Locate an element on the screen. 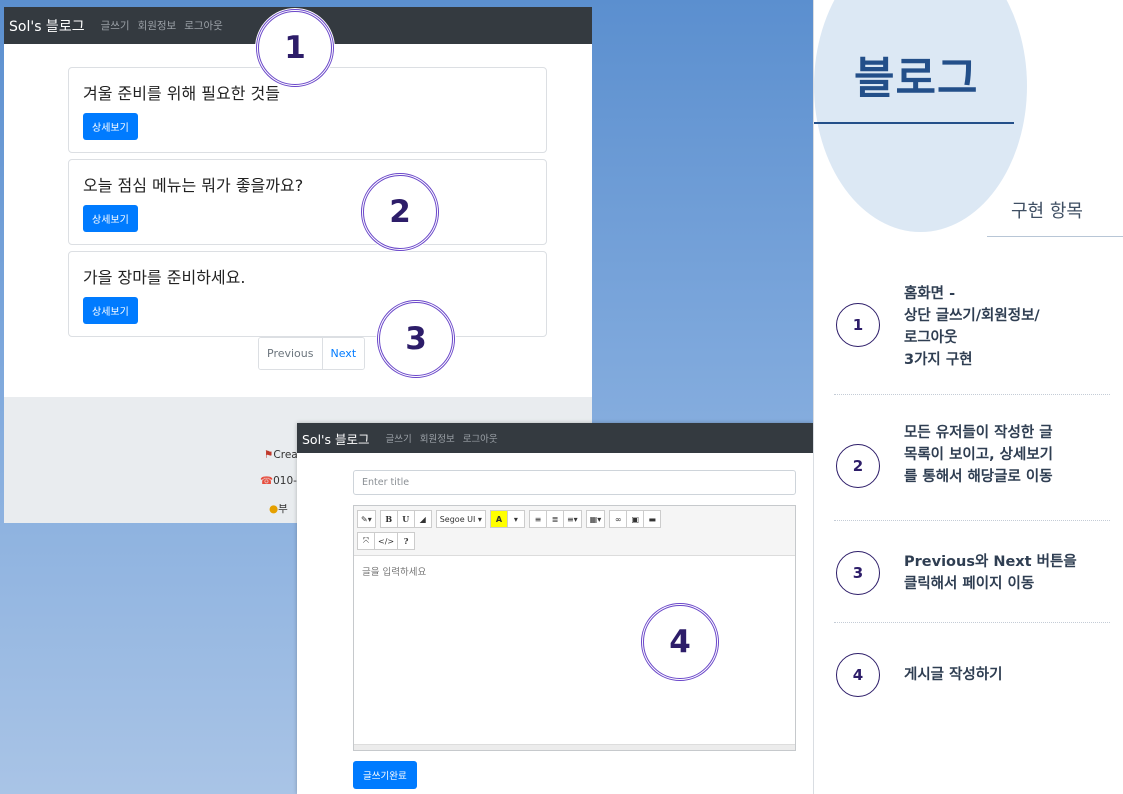 The image size is (1123, 794). marker-3: 3 is located at coordinates (416, 339).